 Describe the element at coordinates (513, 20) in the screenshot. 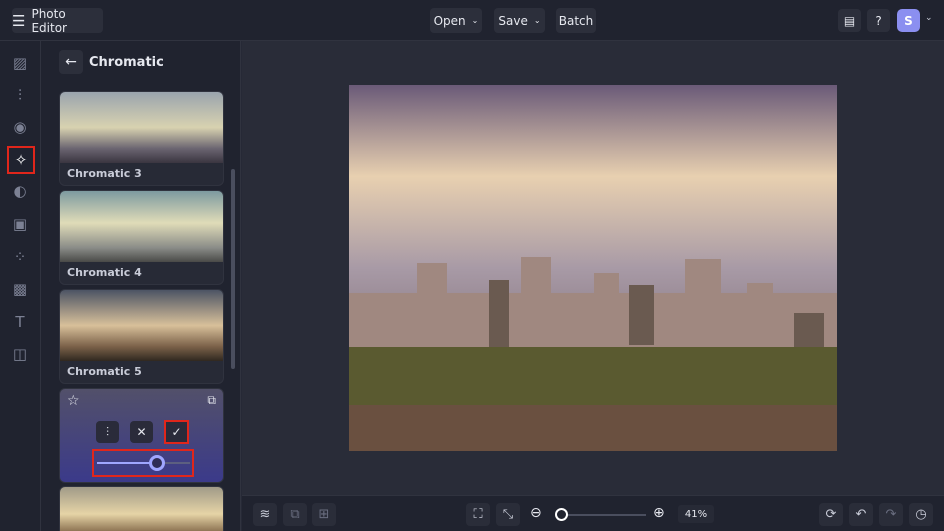

I see `save-label: Save` at that location.